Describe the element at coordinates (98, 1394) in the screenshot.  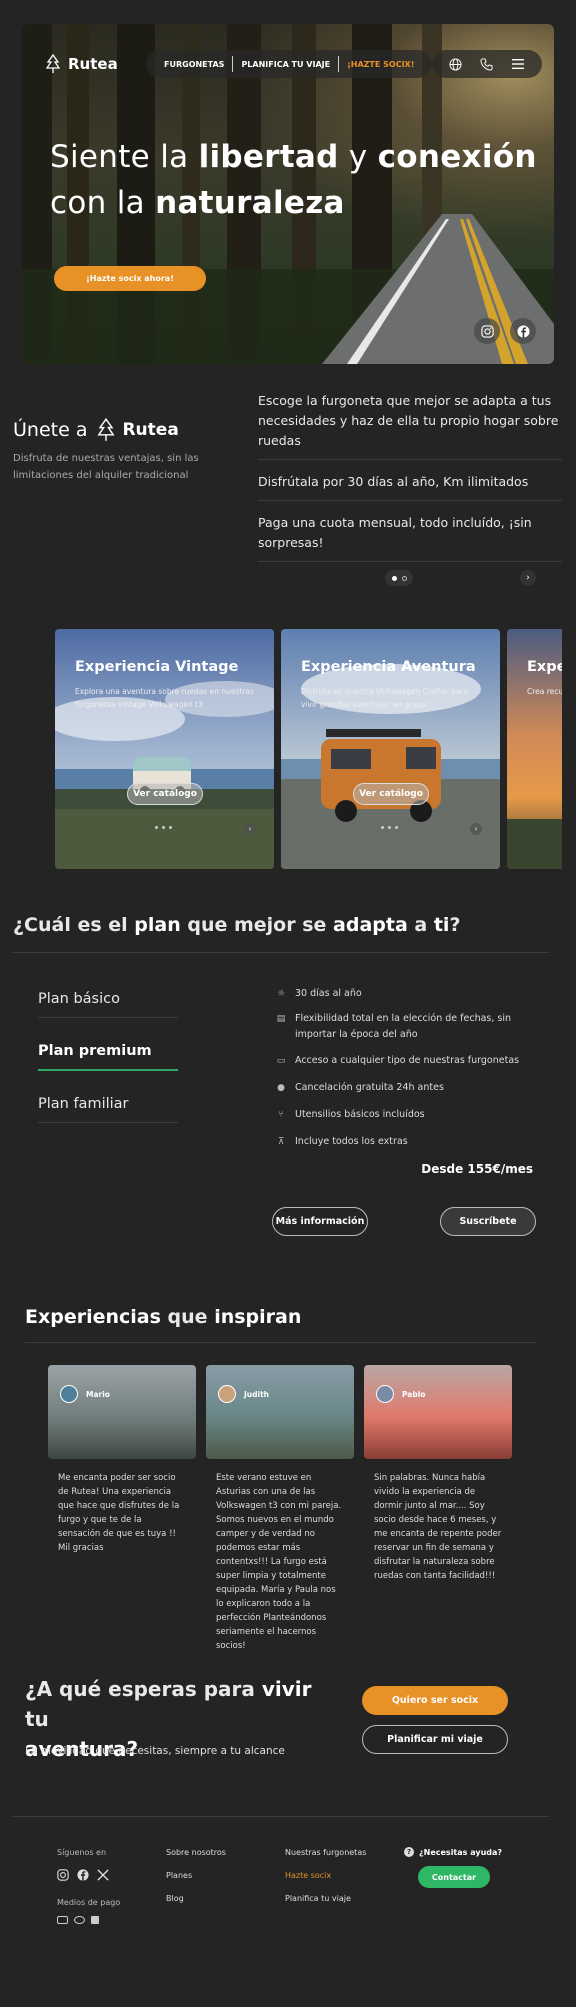
I see `reviewer-name: Mario` at that location.